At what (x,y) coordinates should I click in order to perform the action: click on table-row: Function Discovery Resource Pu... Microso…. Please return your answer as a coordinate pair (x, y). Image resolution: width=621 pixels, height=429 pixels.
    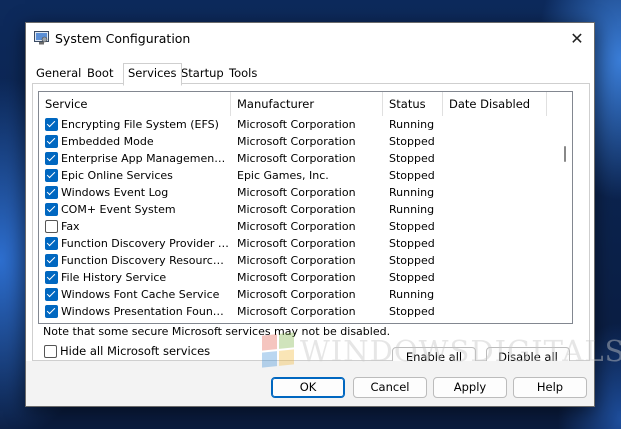
    Looking at the image, I should click on (299, 260).